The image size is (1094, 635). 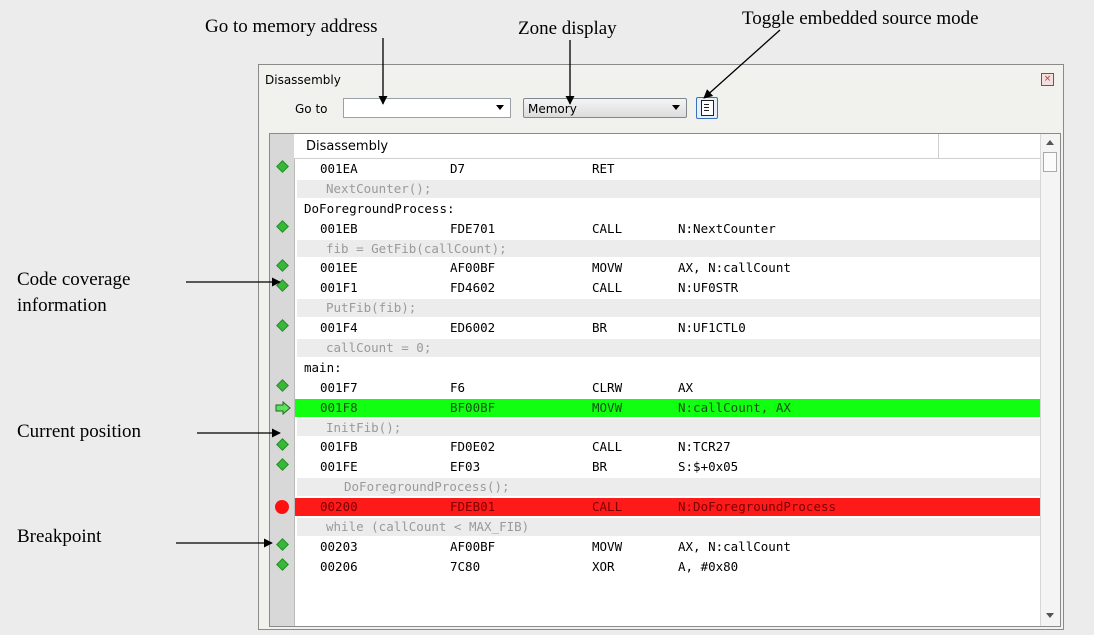 What do you see at coordinates (62, 305) in the screenshot?
I see `callout-coverage-line2: information` at bounding box center [62, 305].